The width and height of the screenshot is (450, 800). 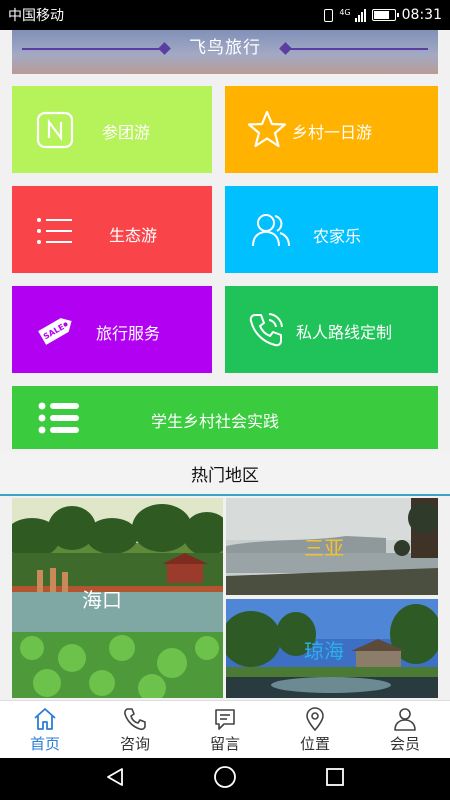 I want to click on tile-travel-service: SALE 旅行服务, so click(x=112, y=329).